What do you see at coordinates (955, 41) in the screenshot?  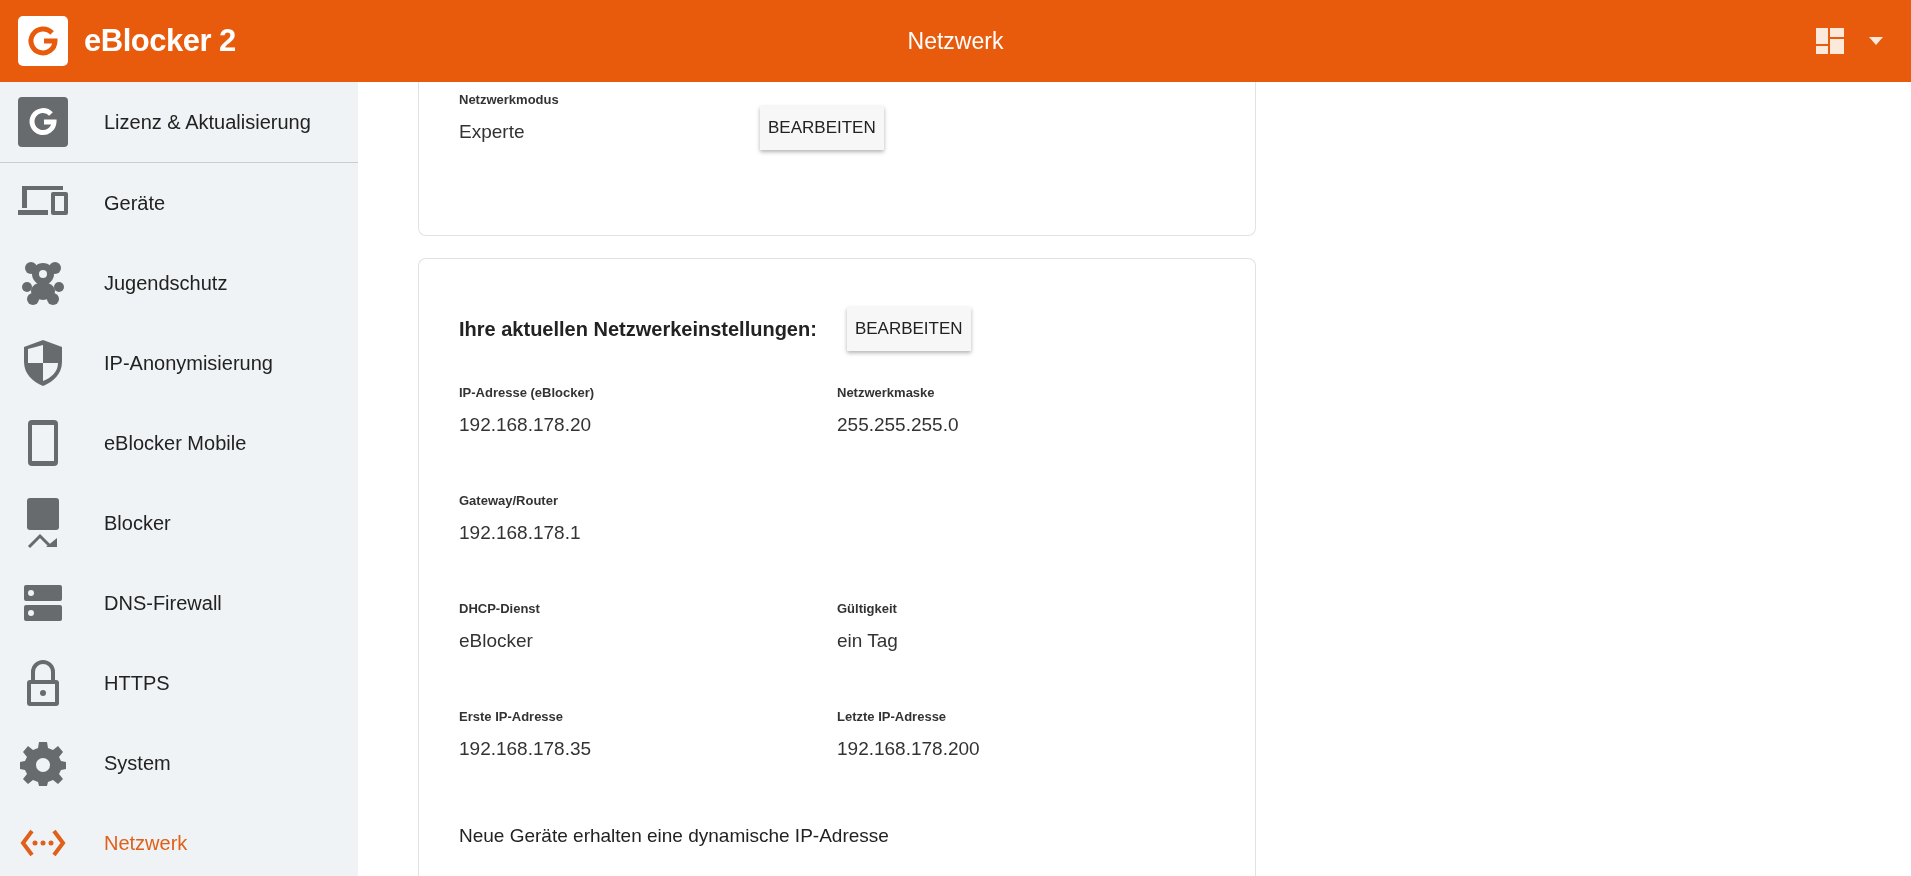 I see `page-title: Netzwerk` at bounding box center [955, 41].